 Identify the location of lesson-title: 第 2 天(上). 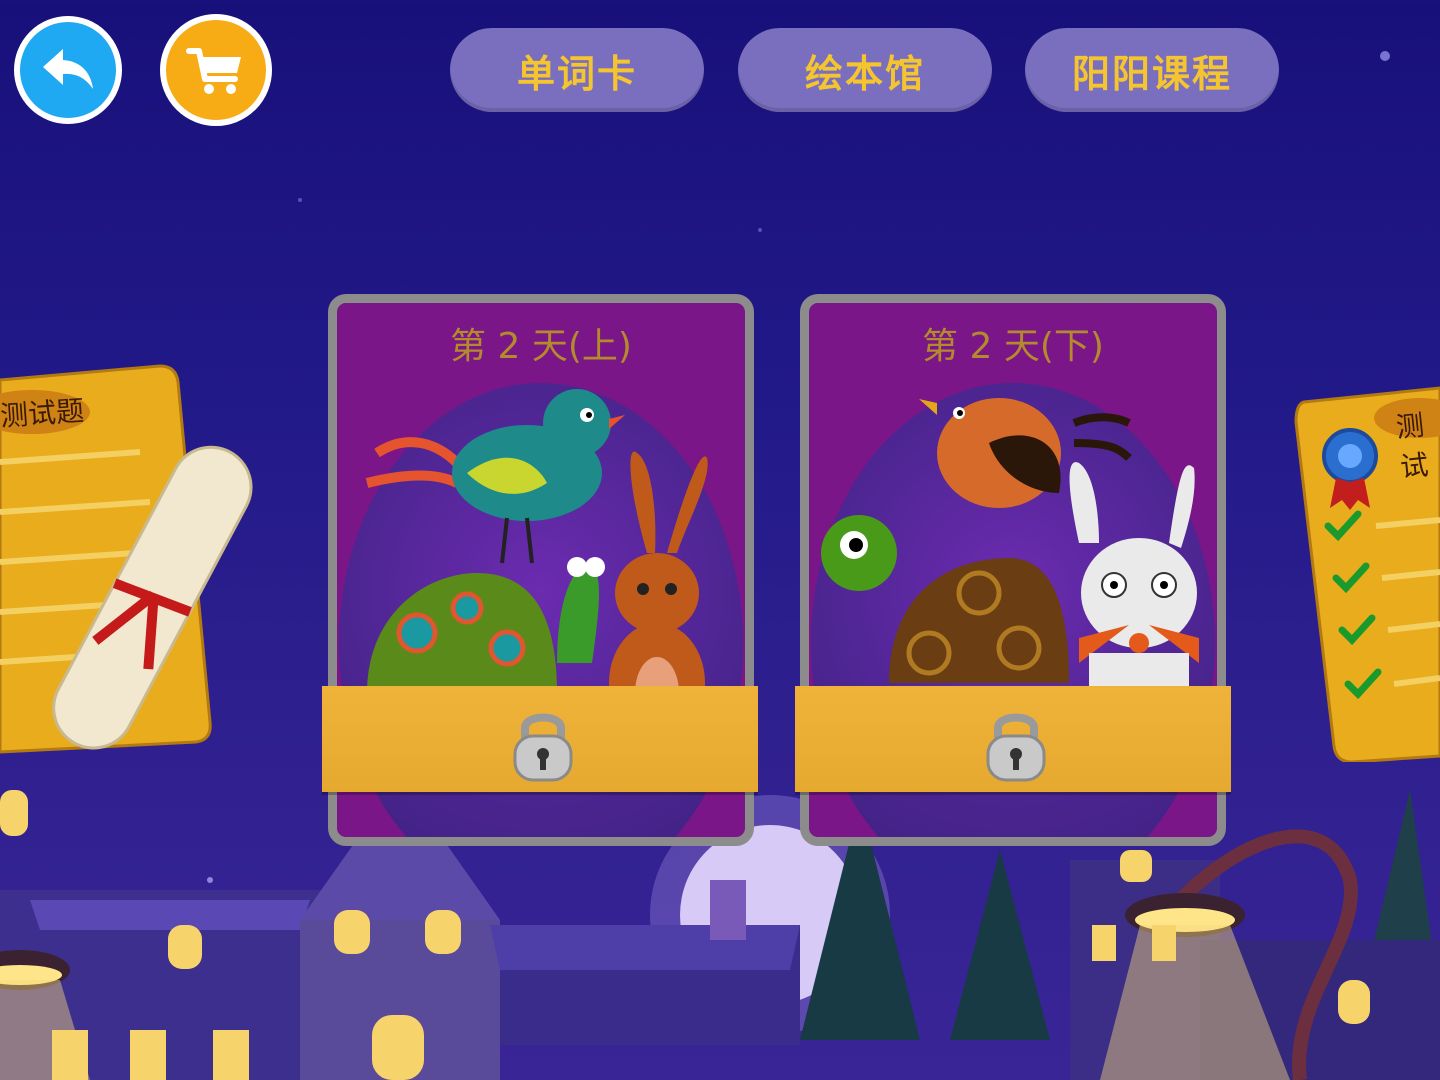
(541, 346).